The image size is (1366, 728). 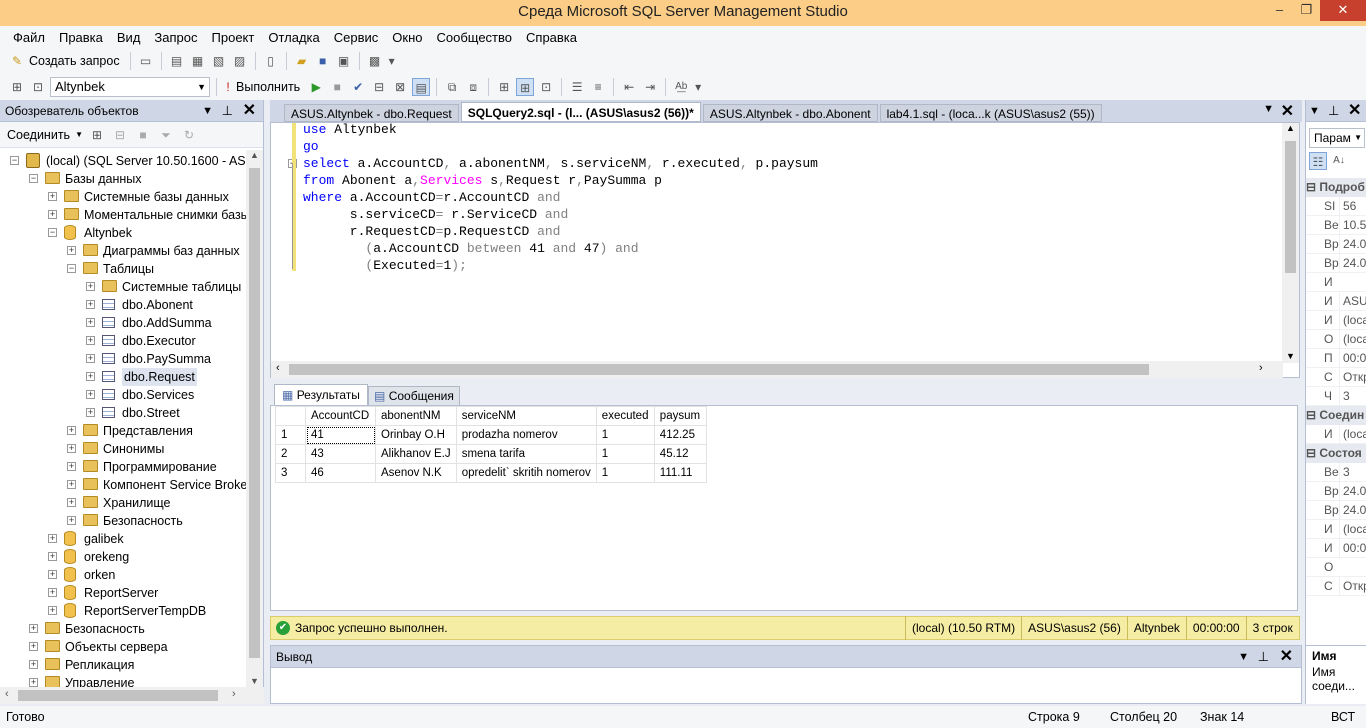 I want to click on column-header: abonentNM, so click(x=416, y=416).